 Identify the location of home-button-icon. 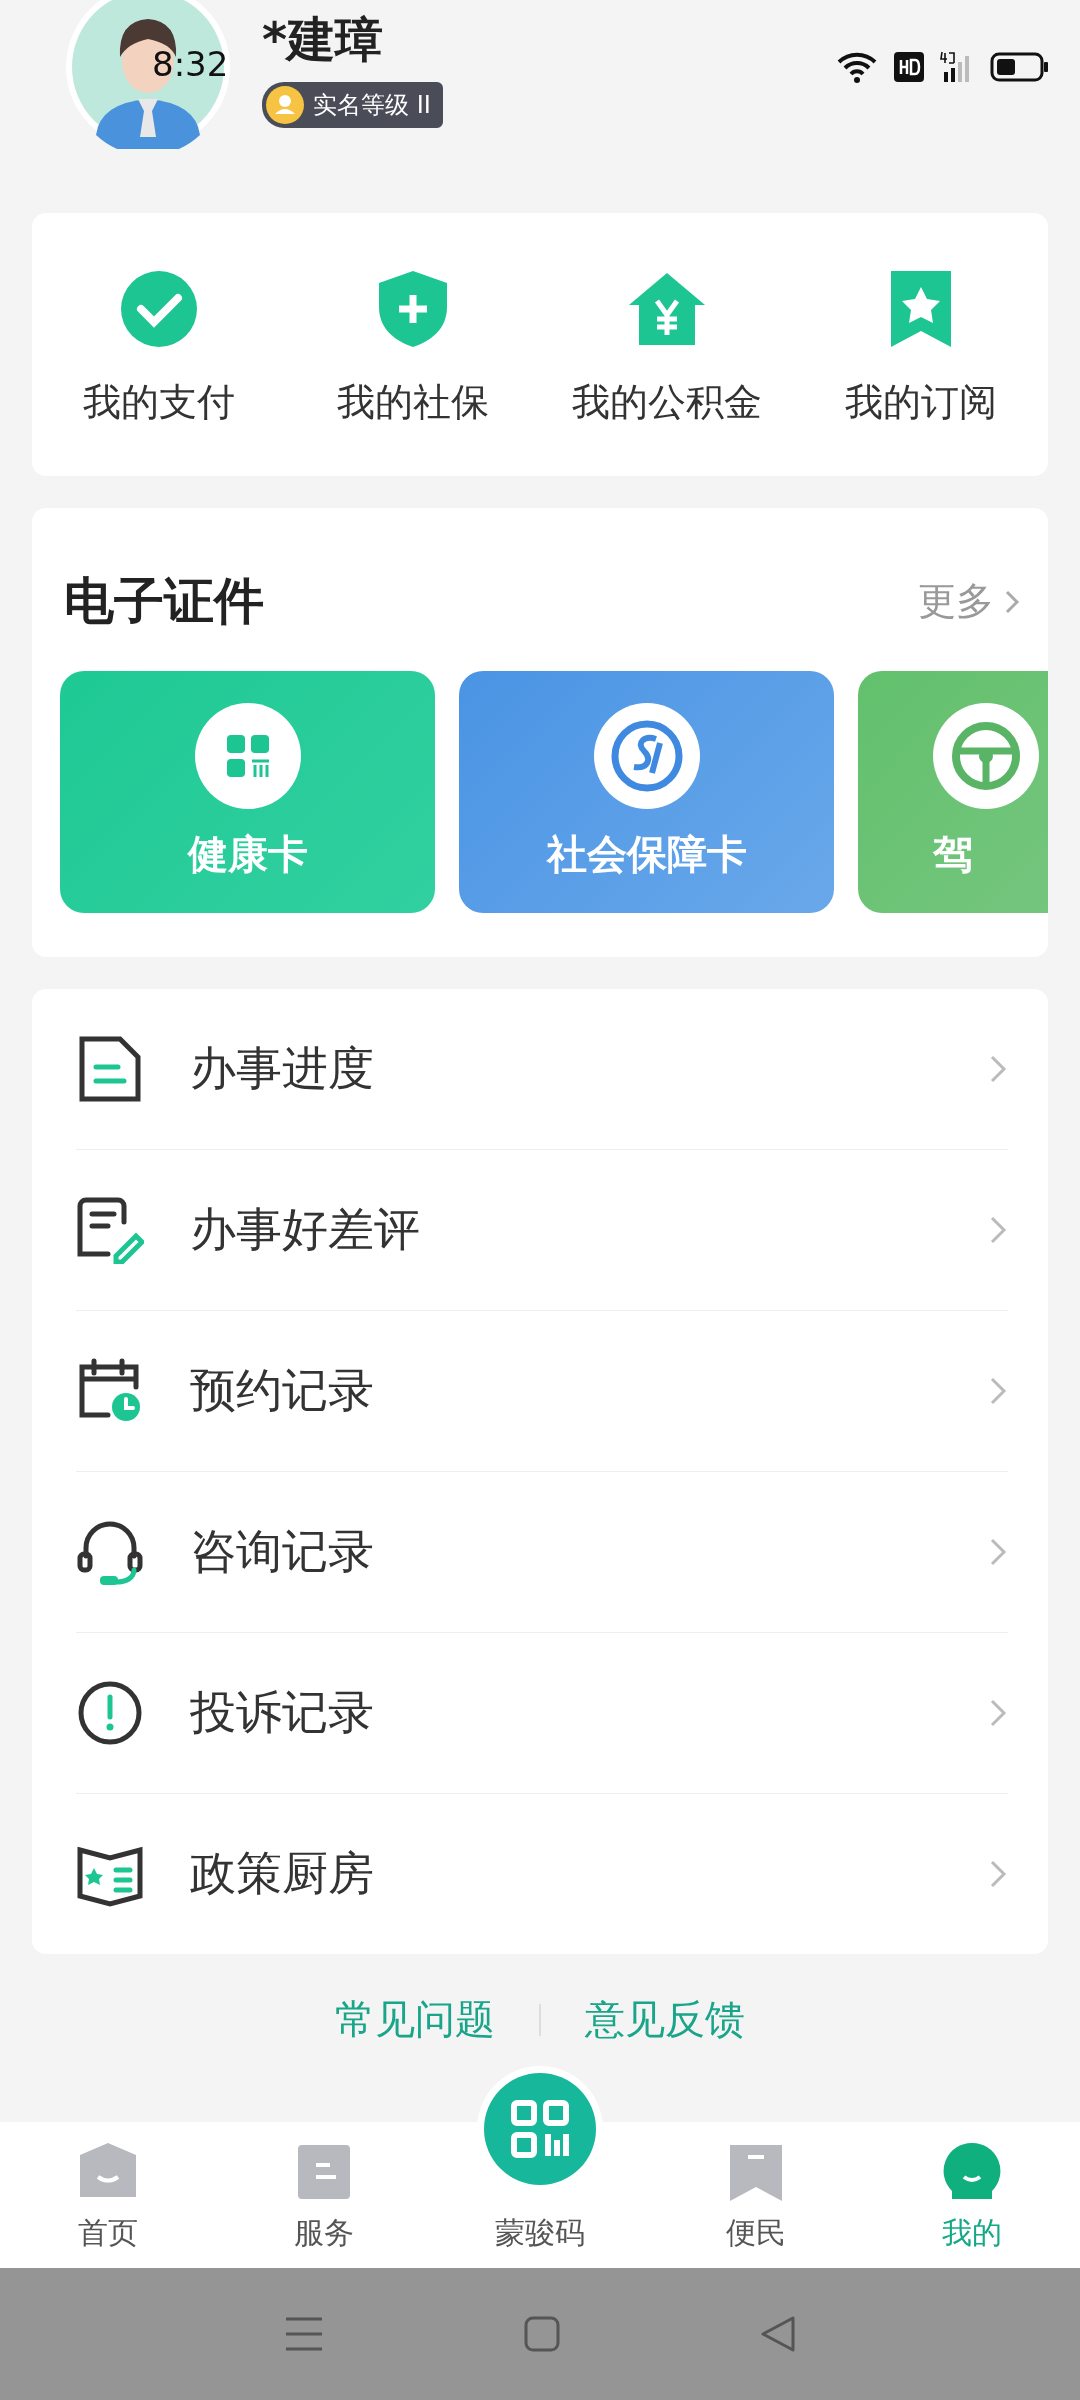
(542, 2334).